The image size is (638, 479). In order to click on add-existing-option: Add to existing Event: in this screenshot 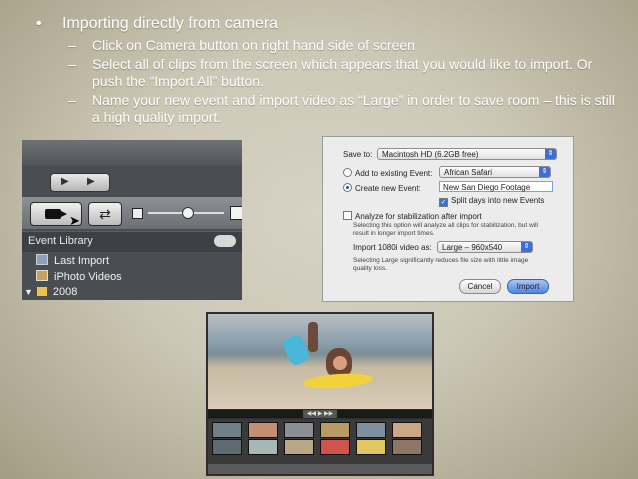, I will do `click(387, 173)`.